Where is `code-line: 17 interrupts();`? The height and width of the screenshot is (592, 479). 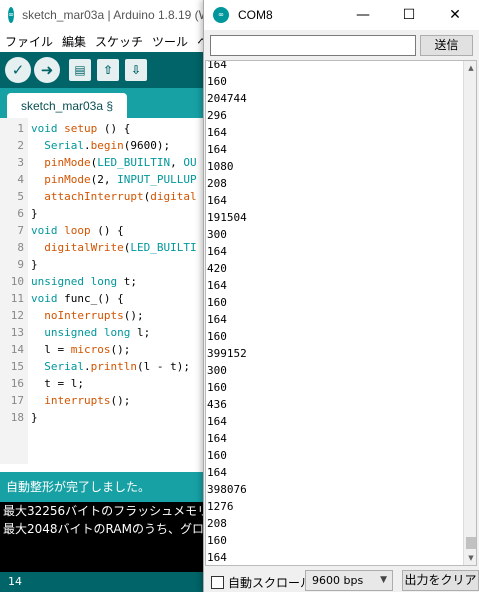
code-line: 17 interrupts(); is located at coordinates (105, 400).